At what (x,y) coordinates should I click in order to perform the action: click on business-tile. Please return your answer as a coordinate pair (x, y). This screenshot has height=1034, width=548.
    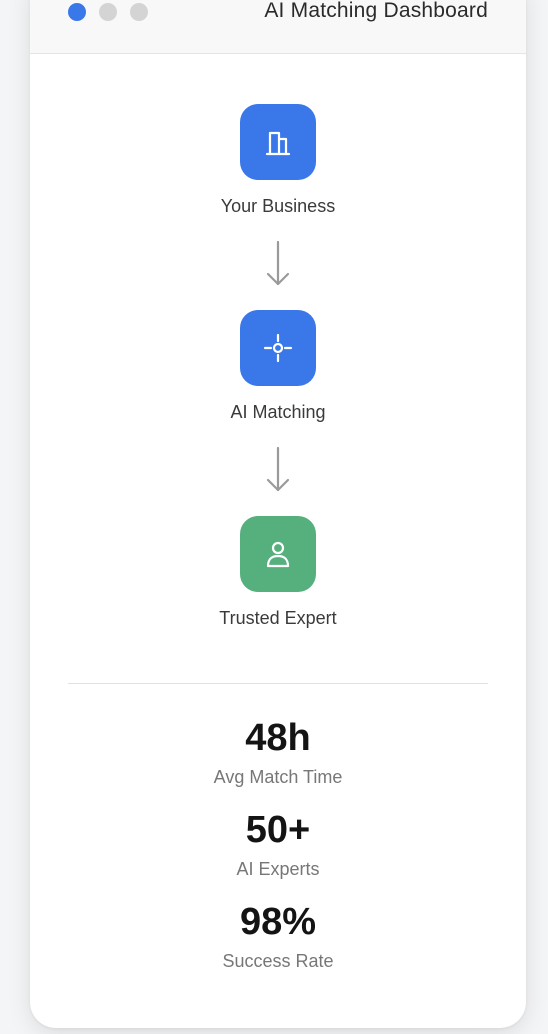
    Looking at the image, I should click on (278, 142).